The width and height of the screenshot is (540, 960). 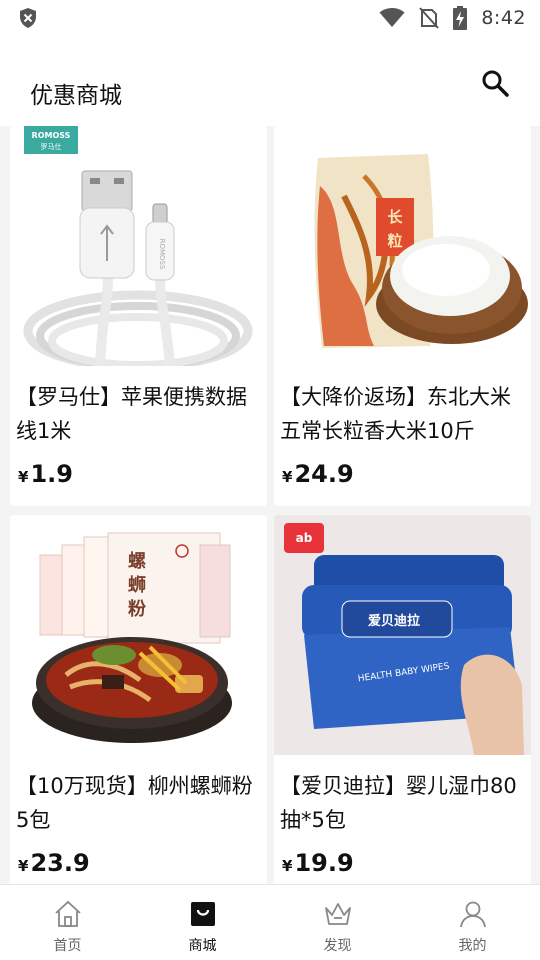 I want to click on product-price: ¥ 23.9, so click(x=54, y=863).